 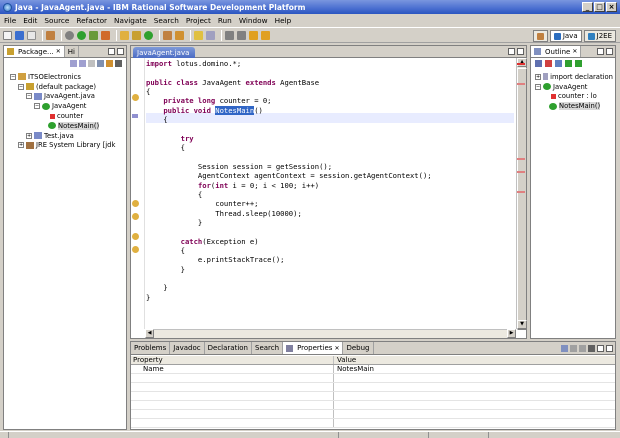 I want to click on back-nav-icon, so click(x=73, y=63).